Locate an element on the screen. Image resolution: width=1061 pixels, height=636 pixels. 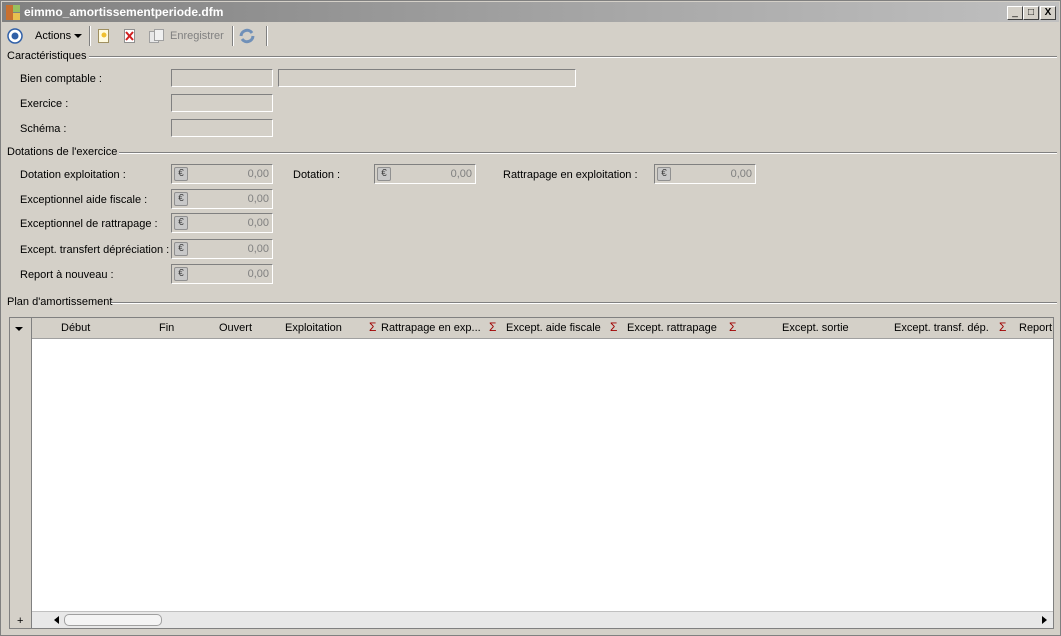
exercice-input is located at coordinates (222, 103).